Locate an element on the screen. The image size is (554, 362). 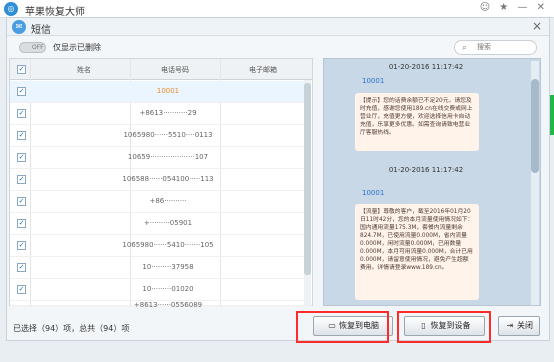
table-row: ✓ 106588······054100·····113 is located at coordinates (158, 180).